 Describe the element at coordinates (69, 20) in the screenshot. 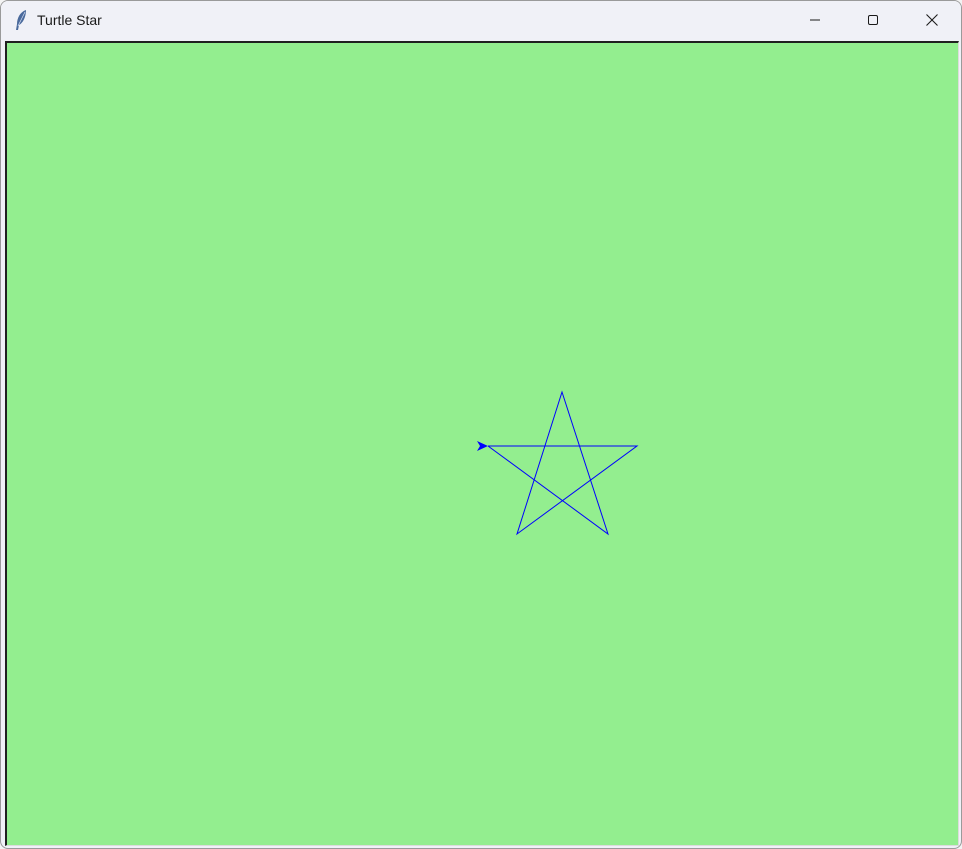

I see `window-title: Turtle Star` at that location.